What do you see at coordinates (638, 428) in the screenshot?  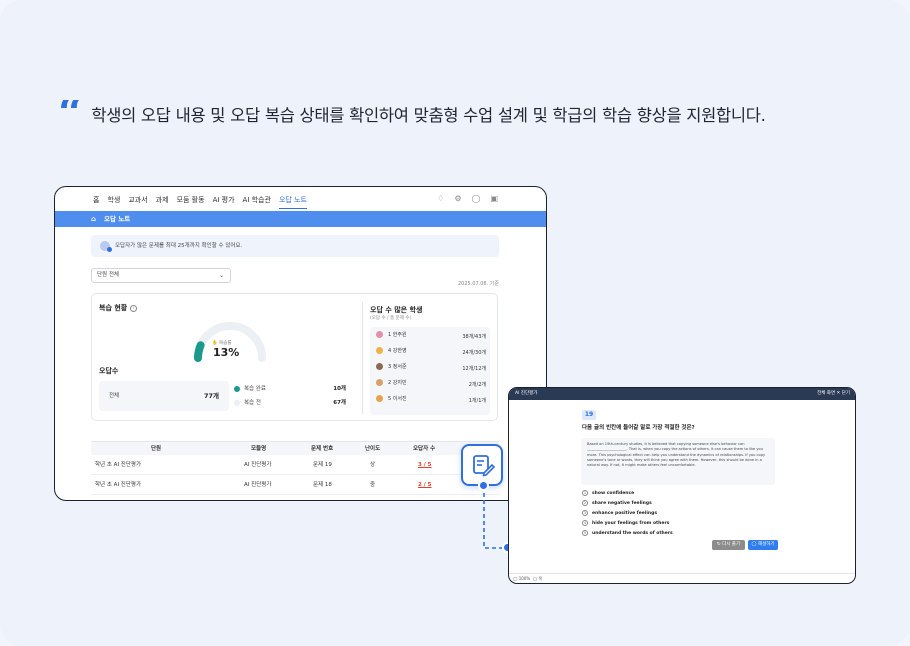 I see `question-text: 다음 글의 빈칸에 들어갈 말로 가장 적절한 것은?` at bounding box center [638, 428].